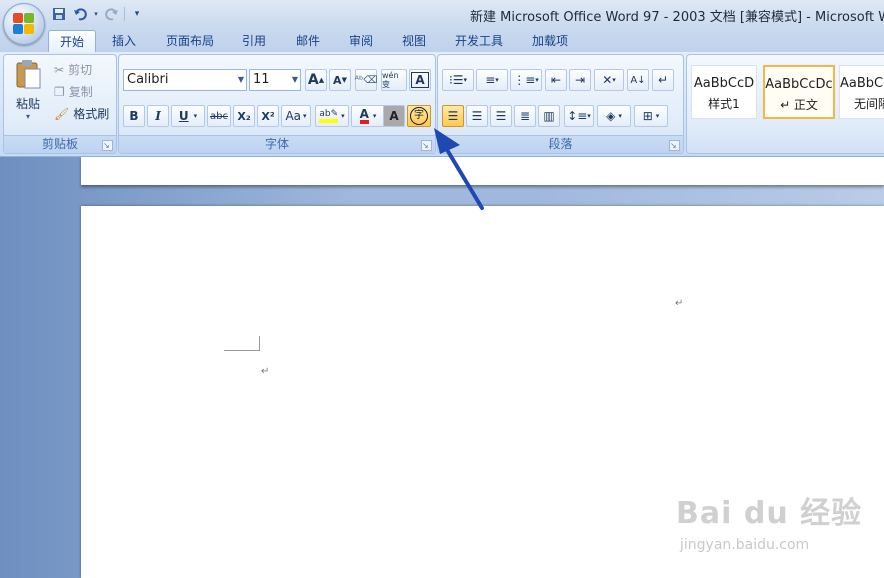 The width and height of the screenshot is (884, 578). Describe the element at coordinates (769, 513) in the screenshot. I see `baidu-watermark: Bai du 经验` at that location.